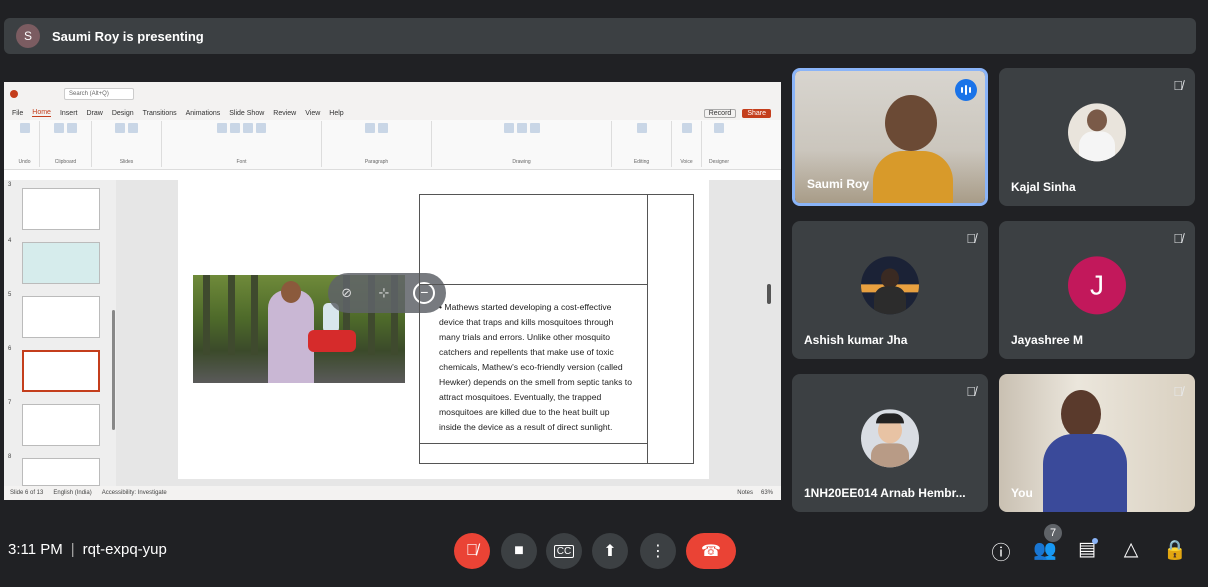 The height and width of the screenshot is (587, 1208). I want to click on meeting-time: 3:11 PM, so click(35, 549).